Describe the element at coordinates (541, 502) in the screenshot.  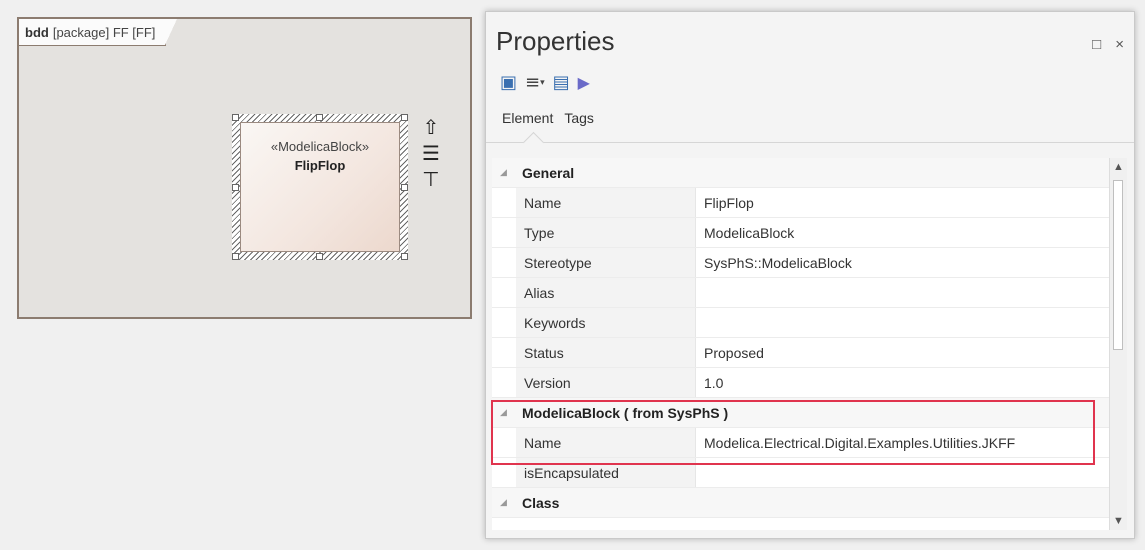
I see `category-label: Class` at that location.